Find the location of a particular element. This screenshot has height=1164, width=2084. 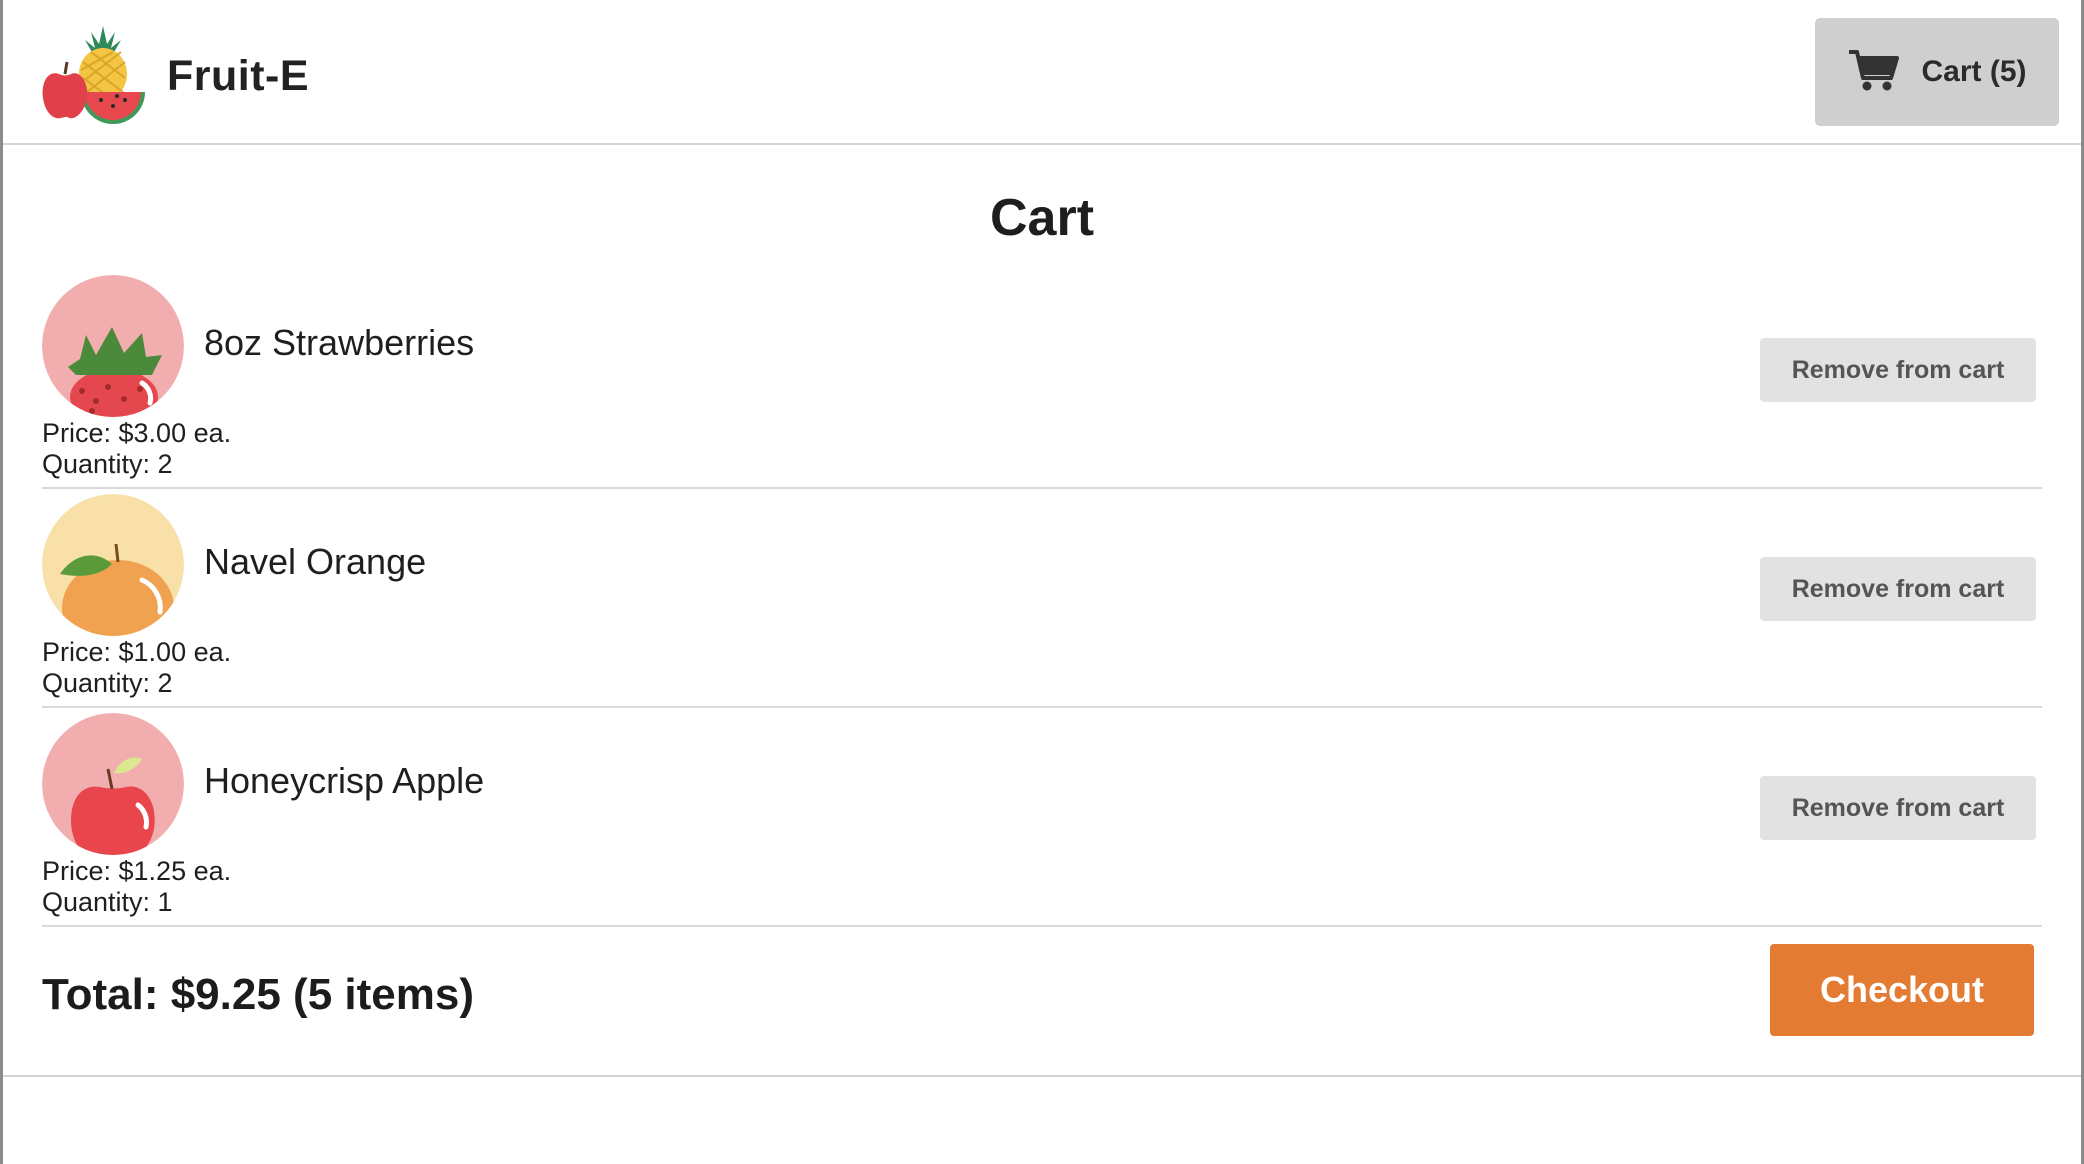

item-name: Honeycrisp Apple is located at coordinates (344, 781).